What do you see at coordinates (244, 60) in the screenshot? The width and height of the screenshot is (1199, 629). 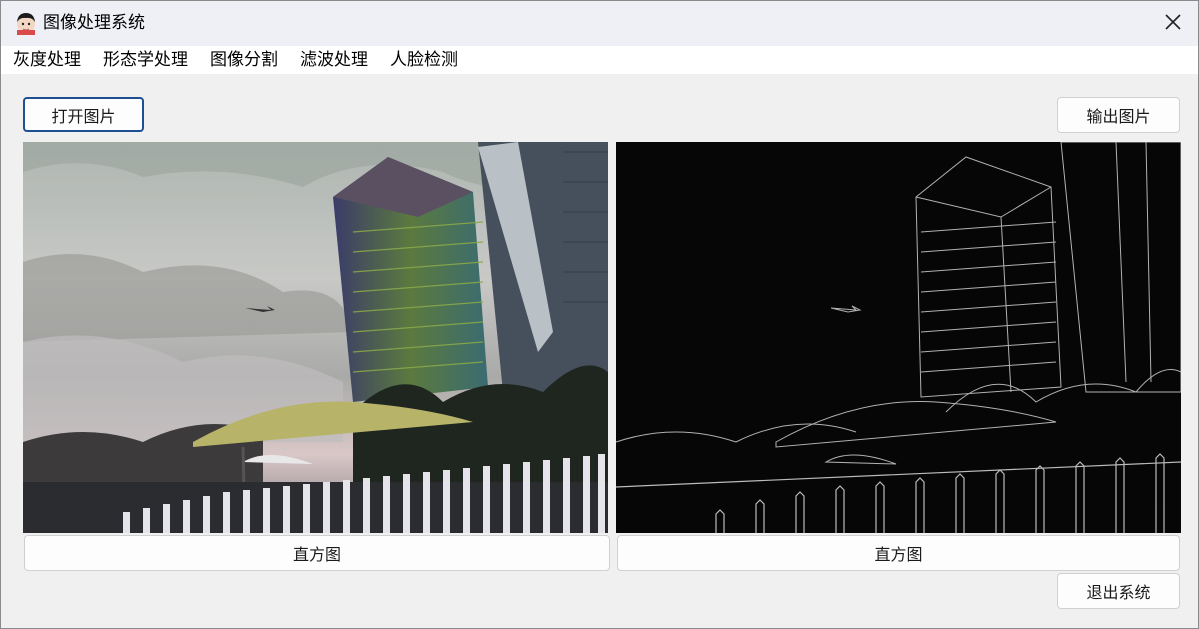 I see `menu-segmentation: 图像分割` at bounding box center [244, 60].